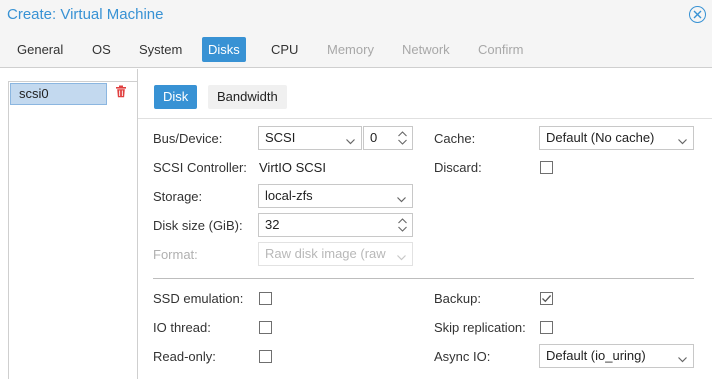 The width and height of the screenshot is (712, 379). What do you see at coordinates (335, 196) in the screenshot?
I see `storage-select: local-zfs` at bounding box center [335, 196].